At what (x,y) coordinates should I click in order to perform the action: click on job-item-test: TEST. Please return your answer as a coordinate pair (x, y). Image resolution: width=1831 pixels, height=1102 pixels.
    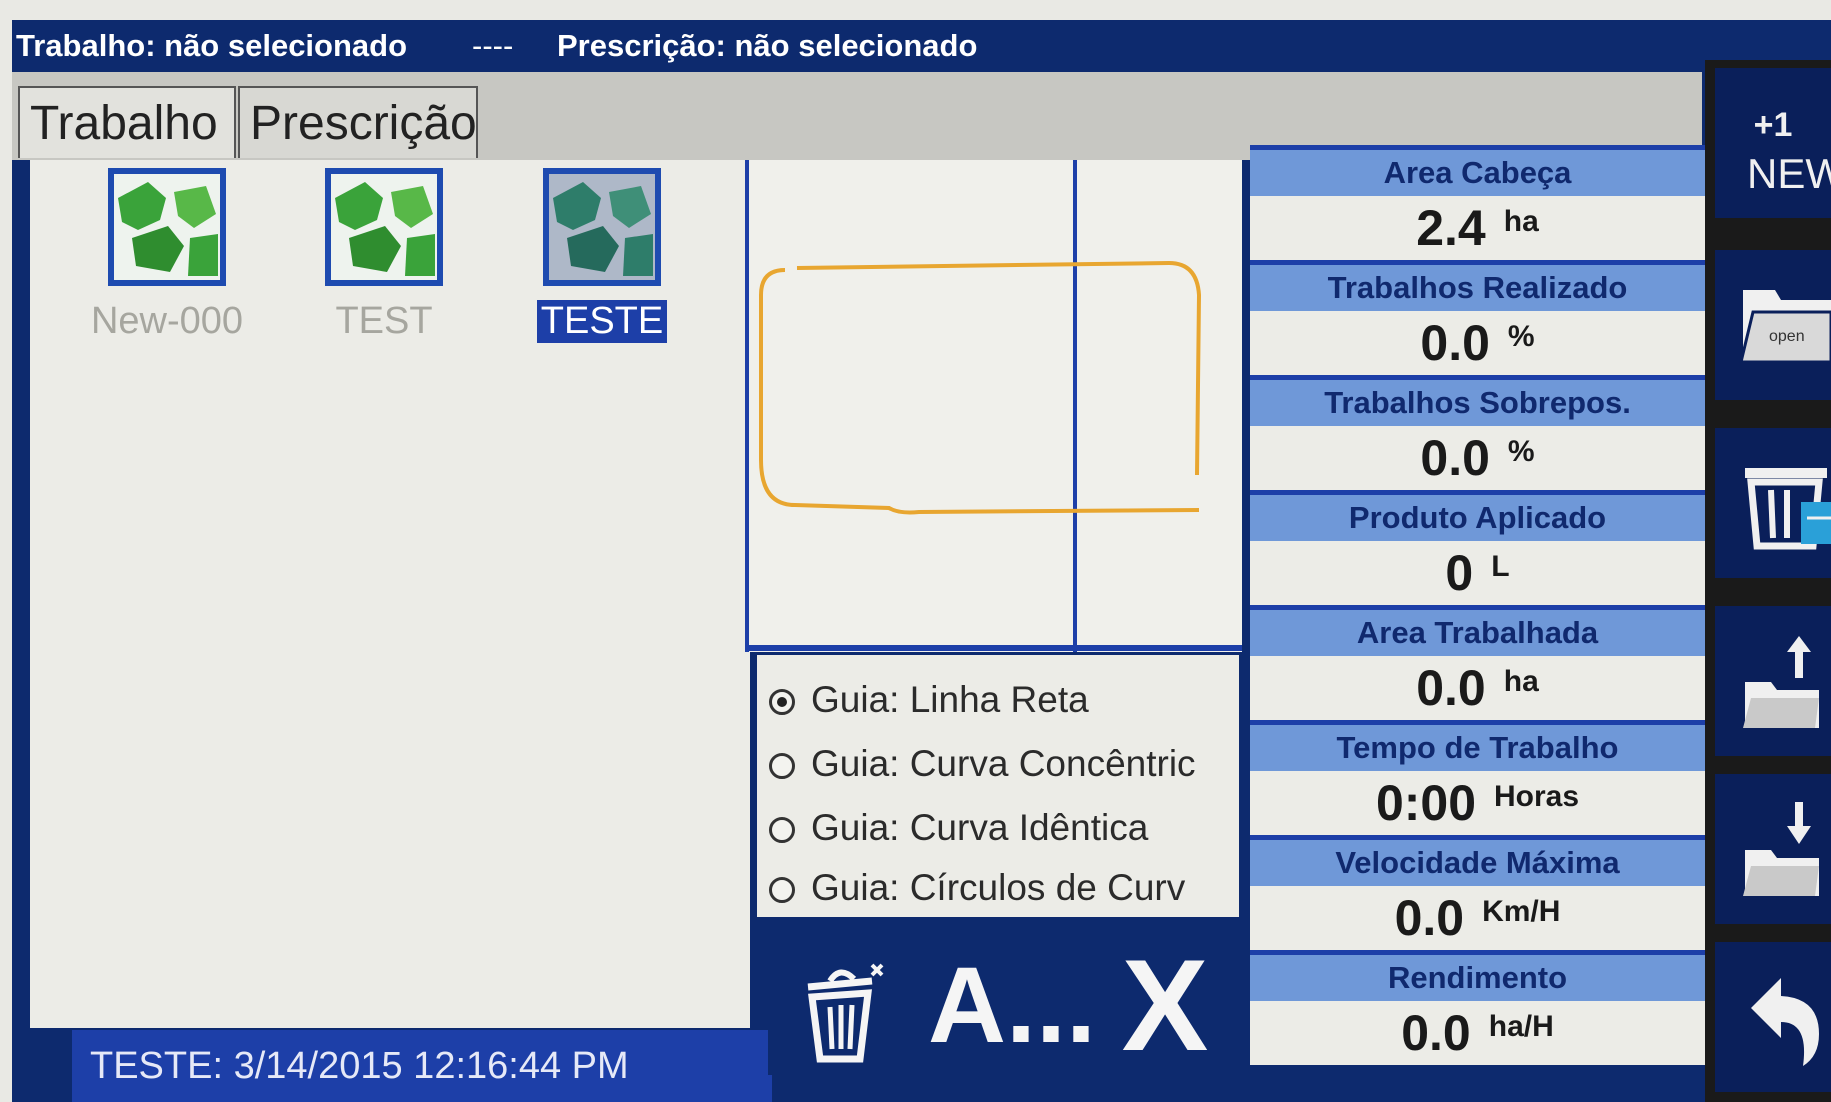
    Looking at the image, I should click on (384, 255).